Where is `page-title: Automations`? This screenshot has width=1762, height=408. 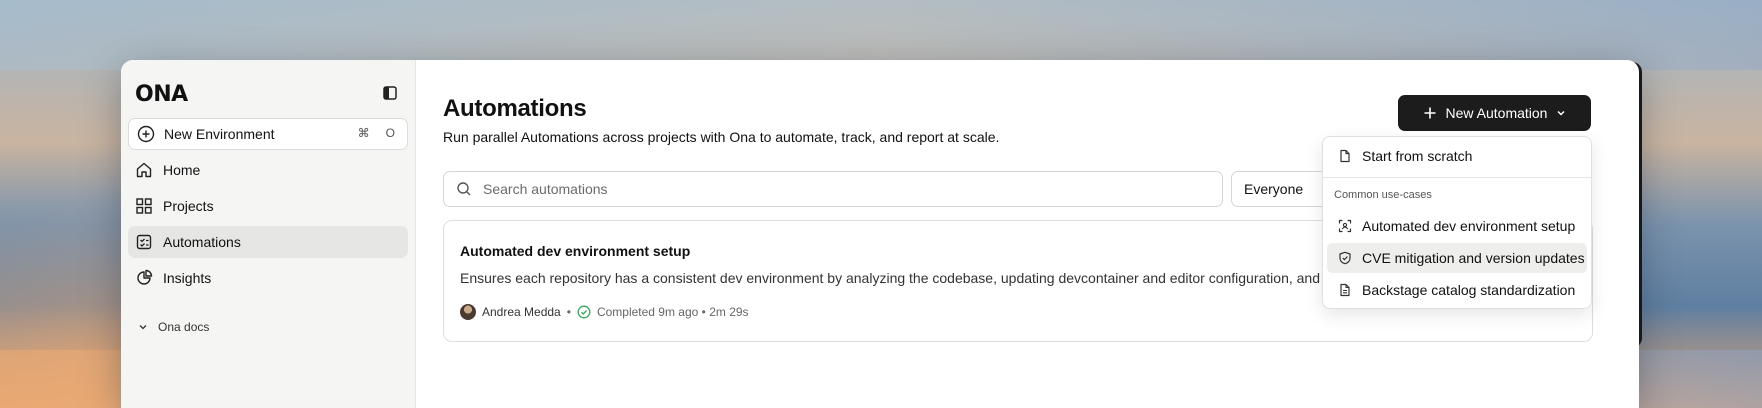
page-title: Automations is located at coordinates (515, 108).